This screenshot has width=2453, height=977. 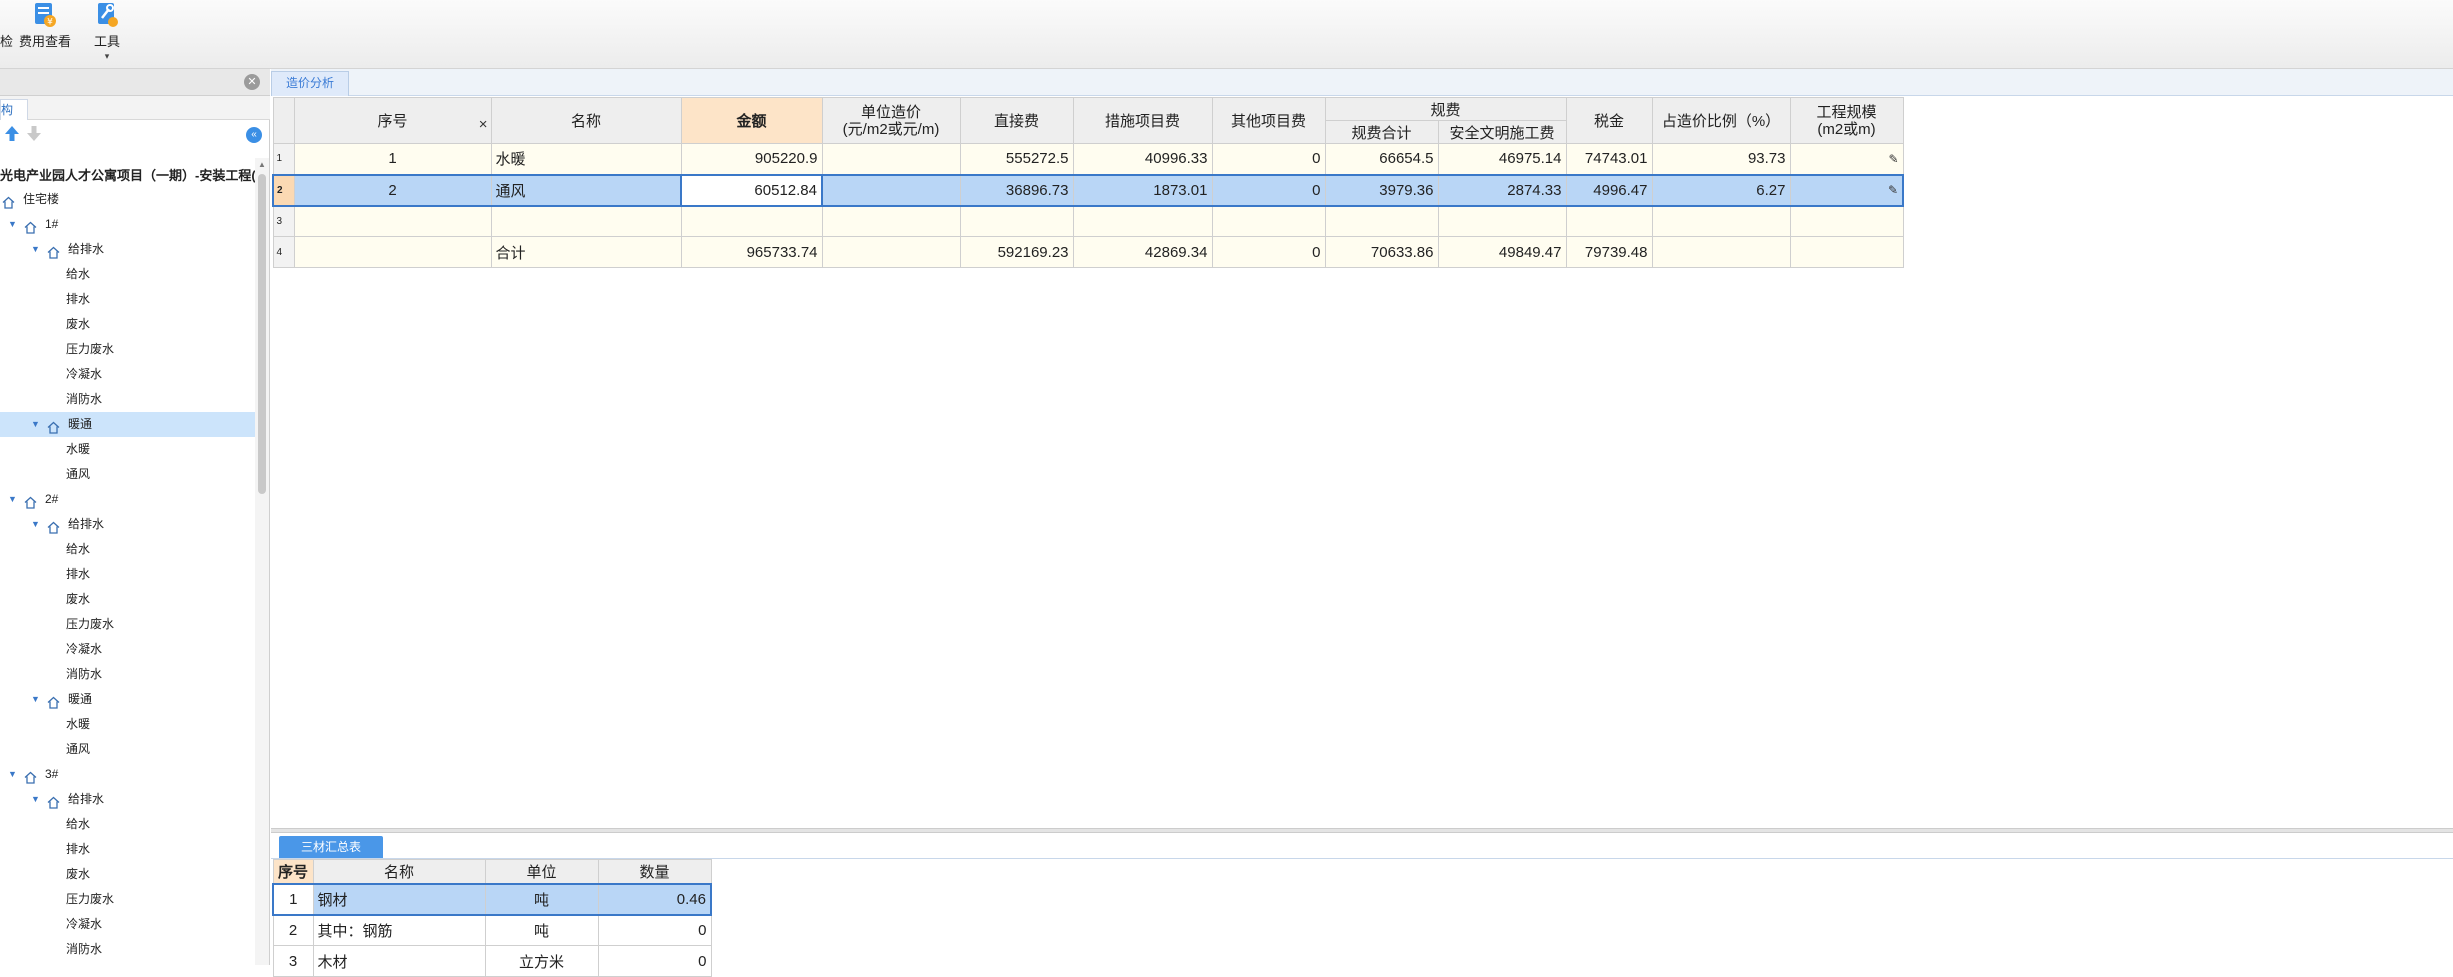 What do you see at coordinates (331, 847) in the screenshot?
I see `tab-material-summary: 三材汇总表` at bounding box center [331, 847].